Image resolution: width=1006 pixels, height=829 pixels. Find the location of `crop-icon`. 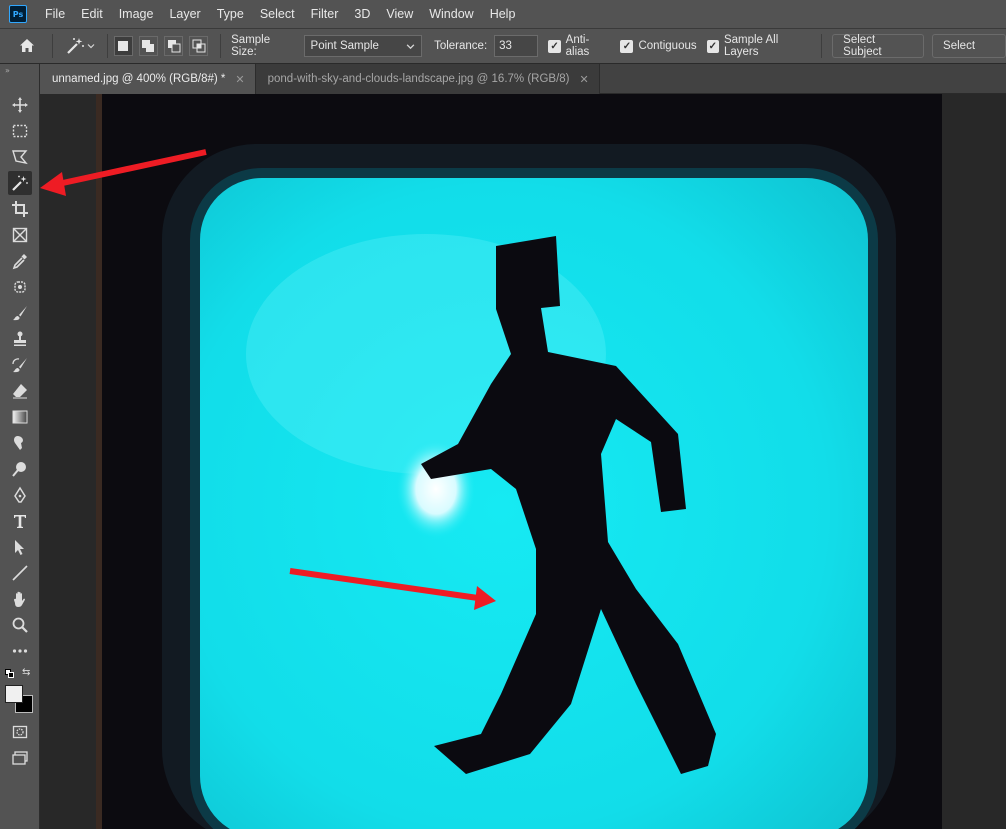

crop-icon is located at coordinates (20, 209).